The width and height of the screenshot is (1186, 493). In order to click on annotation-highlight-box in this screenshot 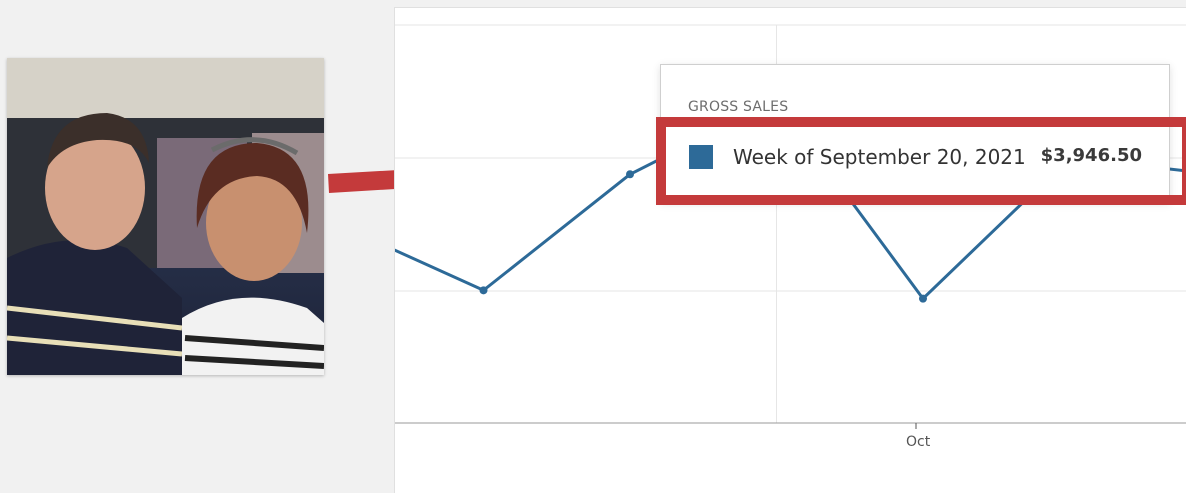, I will do `click(921, 161)`.